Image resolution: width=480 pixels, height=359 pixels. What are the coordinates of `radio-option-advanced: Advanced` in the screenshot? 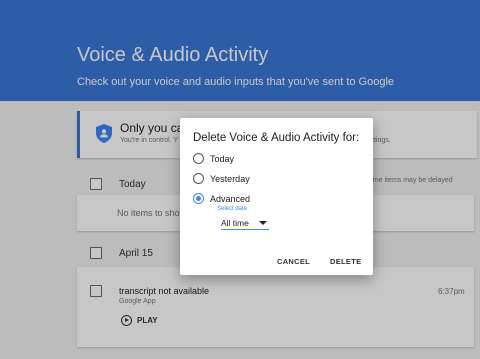 It's located at (221, 198).